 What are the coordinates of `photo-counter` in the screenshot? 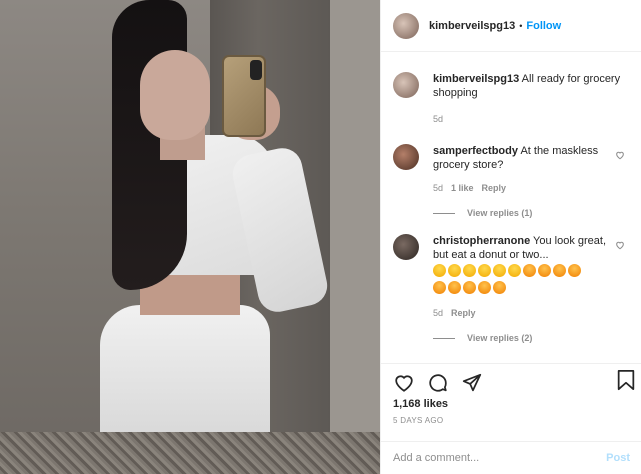 It's located at (190, 453).